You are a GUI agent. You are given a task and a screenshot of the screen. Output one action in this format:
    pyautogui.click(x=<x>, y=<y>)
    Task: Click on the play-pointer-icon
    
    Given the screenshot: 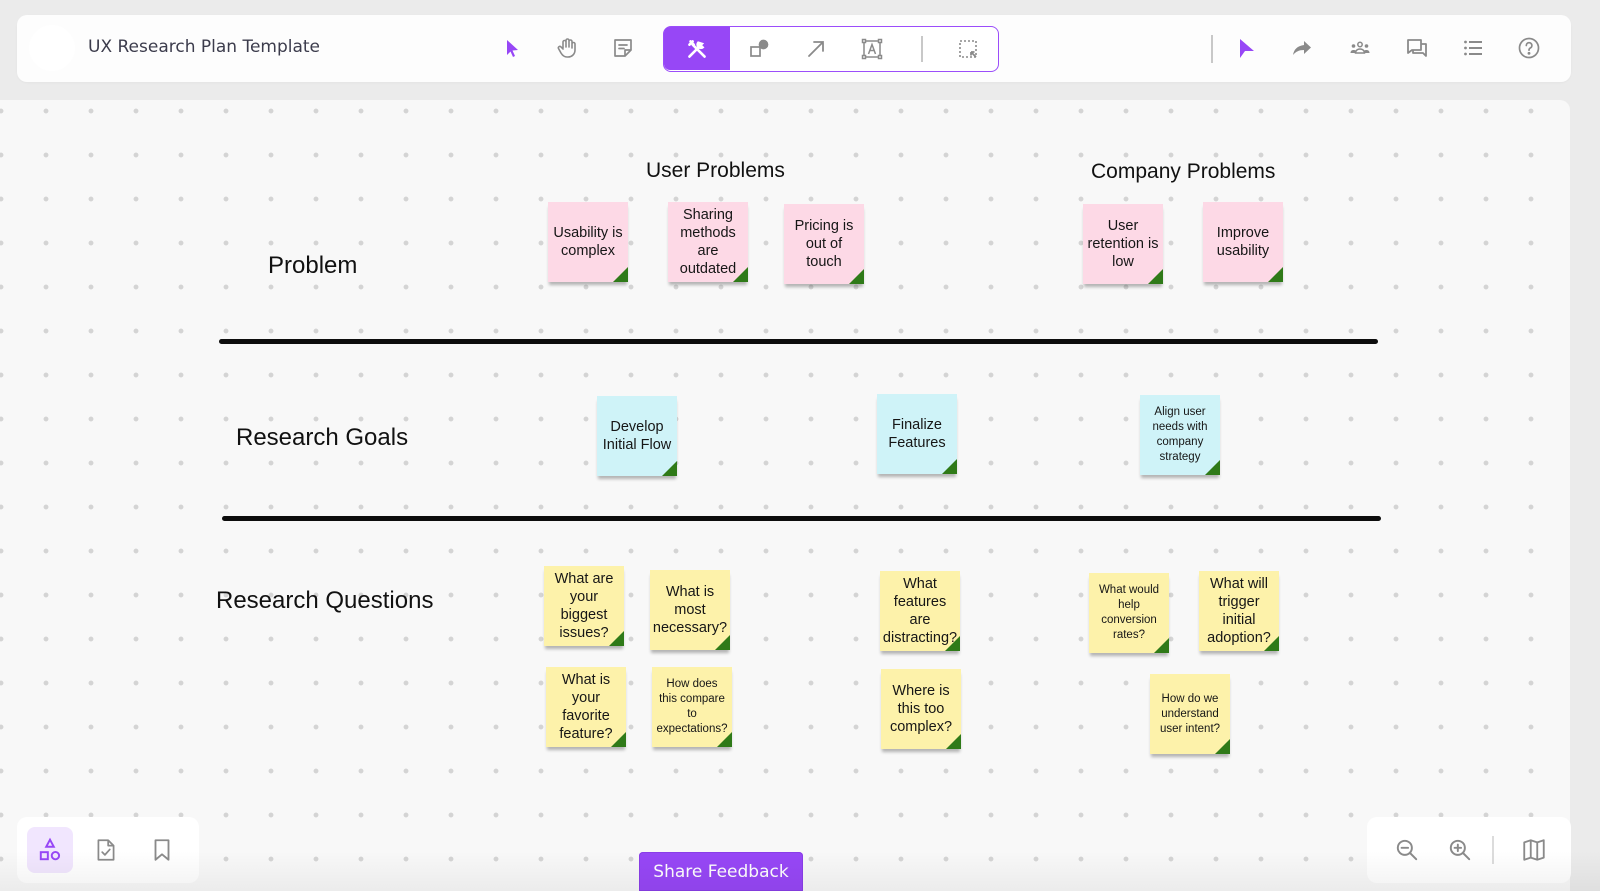 What is the action you would take?
    pyautogui.click(x=1247, y=48)
    